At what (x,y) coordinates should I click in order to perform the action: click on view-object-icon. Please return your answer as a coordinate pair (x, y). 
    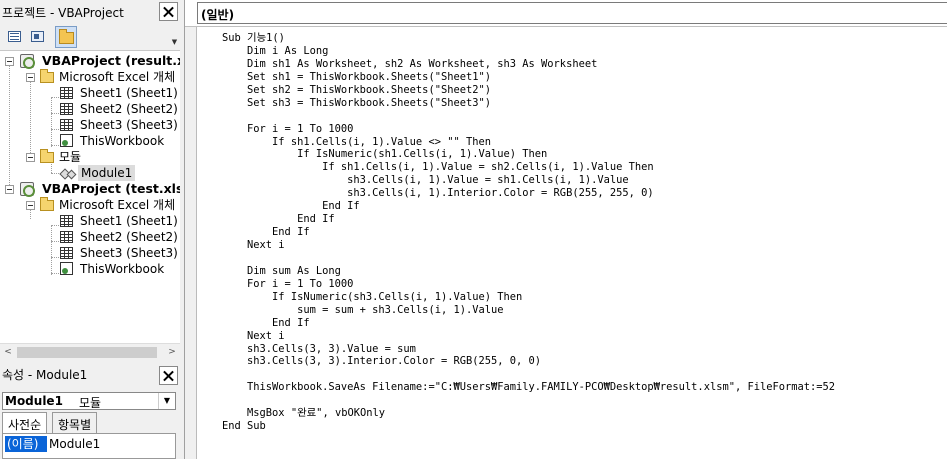
    Looking at the image, I should click on (37, 36).